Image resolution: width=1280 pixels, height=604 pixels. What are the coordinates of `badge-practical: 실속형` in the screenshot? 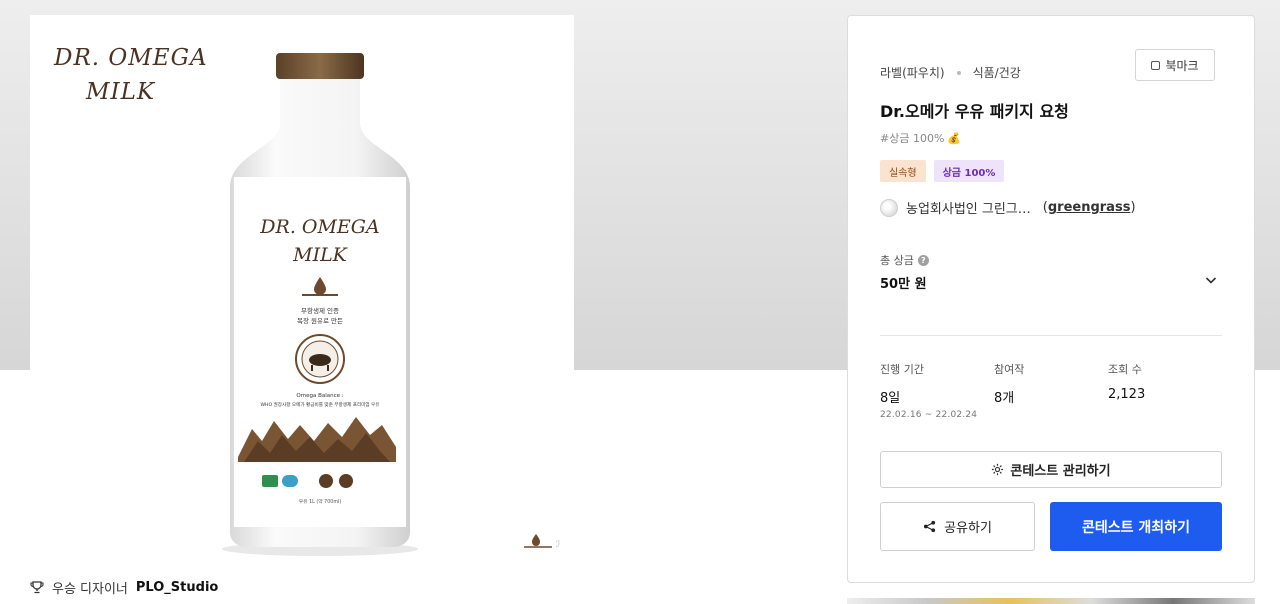 It's located at (903, 171).